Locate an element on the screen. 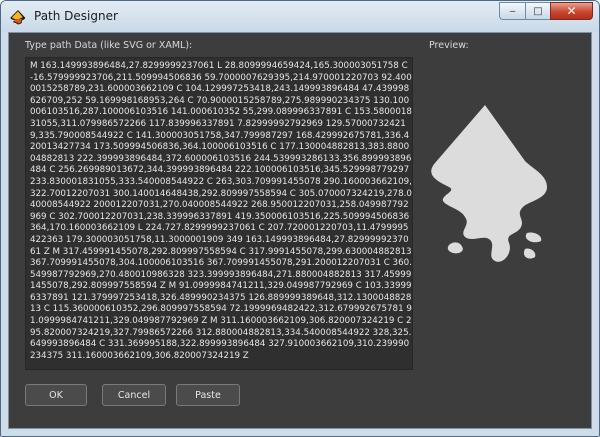 Image resolution: width=600 pixels, height=437 pixels. window-controls: ‒ □ ✕ is located at coordinates (546, 11).